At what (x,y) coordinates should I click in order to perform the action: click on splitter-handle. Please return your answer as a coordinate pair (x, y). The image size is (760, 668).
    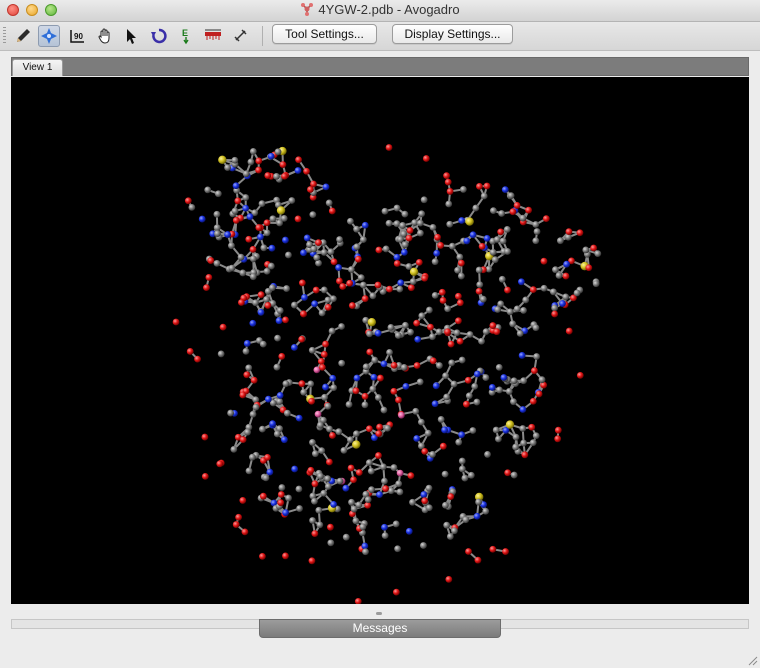
    Looking at the image, I should click on (379, 613).